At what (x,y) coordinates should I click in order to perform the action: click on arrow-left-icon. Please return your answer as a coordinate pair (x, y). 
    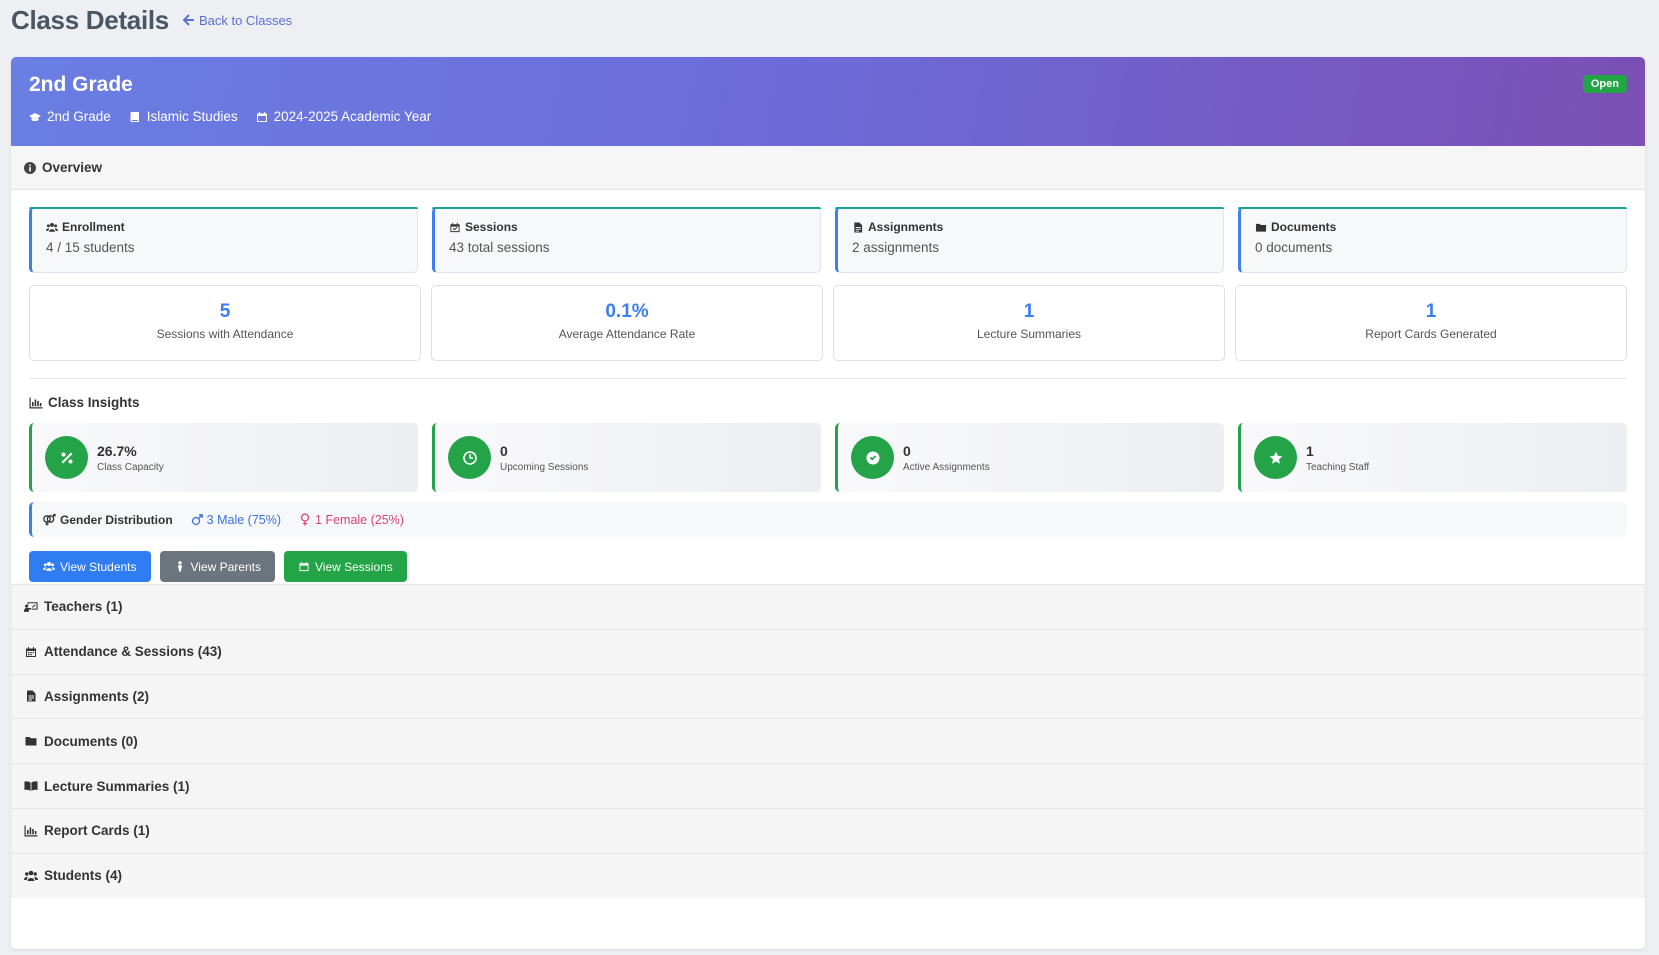
    Looking at the image, I should click on (188, 20).